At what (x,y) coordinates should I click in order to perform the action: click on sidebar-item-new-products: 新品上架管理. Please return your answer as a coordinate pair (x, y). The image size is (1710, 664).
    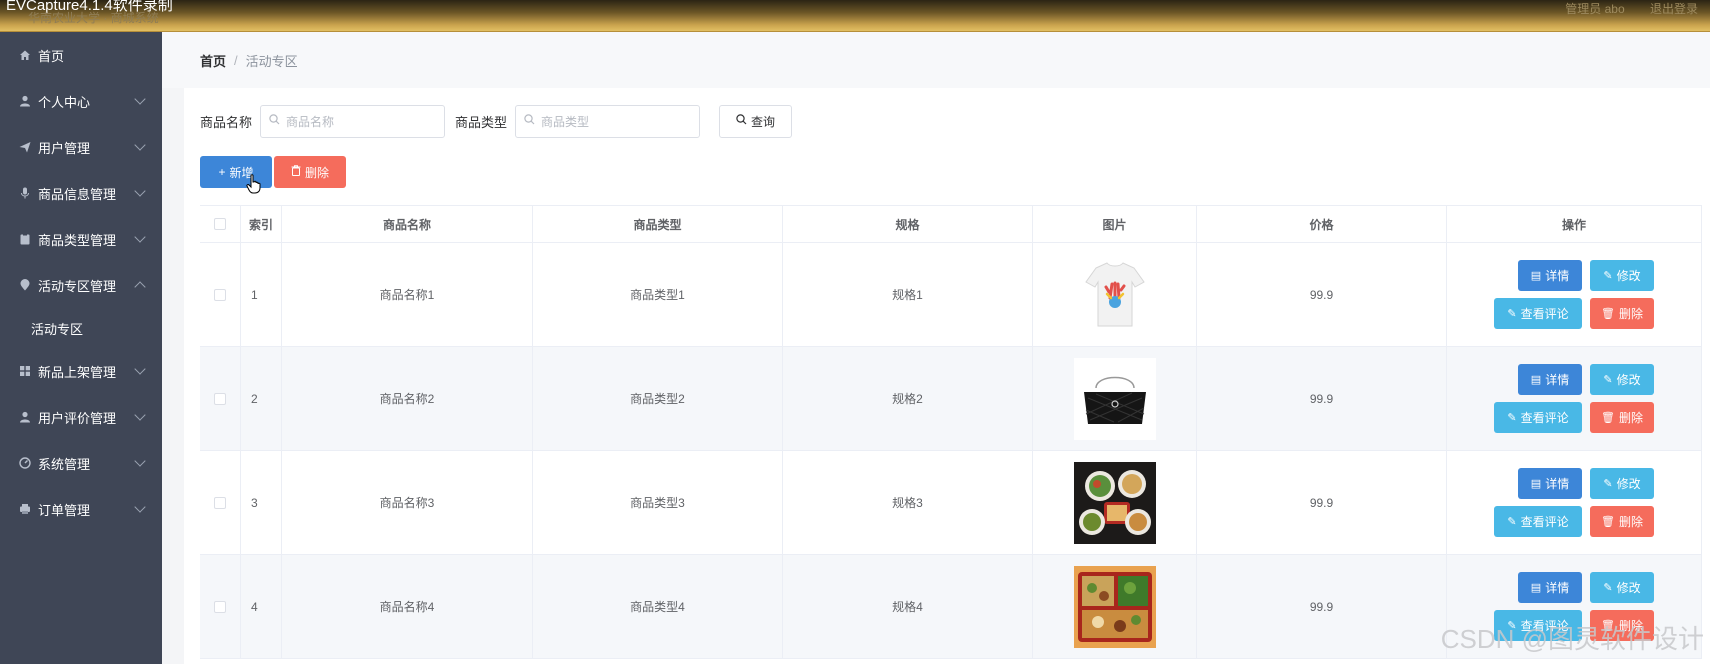
    Looking at the image, I should click on (81, 371).